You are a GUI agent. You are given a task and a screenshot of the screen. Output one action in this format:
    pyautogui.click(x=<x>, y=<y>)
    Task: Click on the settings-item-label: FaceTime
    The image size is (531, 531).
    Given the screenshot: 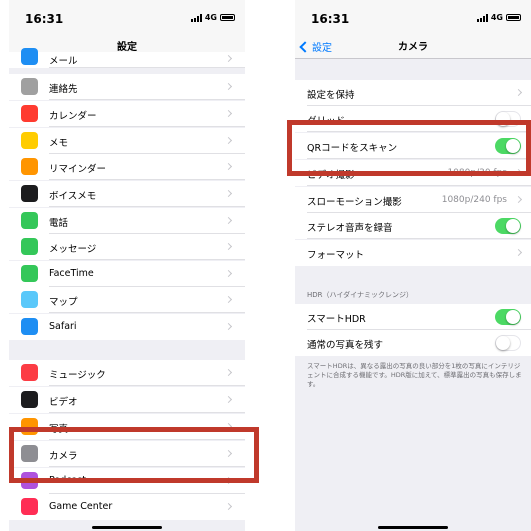 What is the action you would take?
    pyautogui.click(x=71, y=273)
    